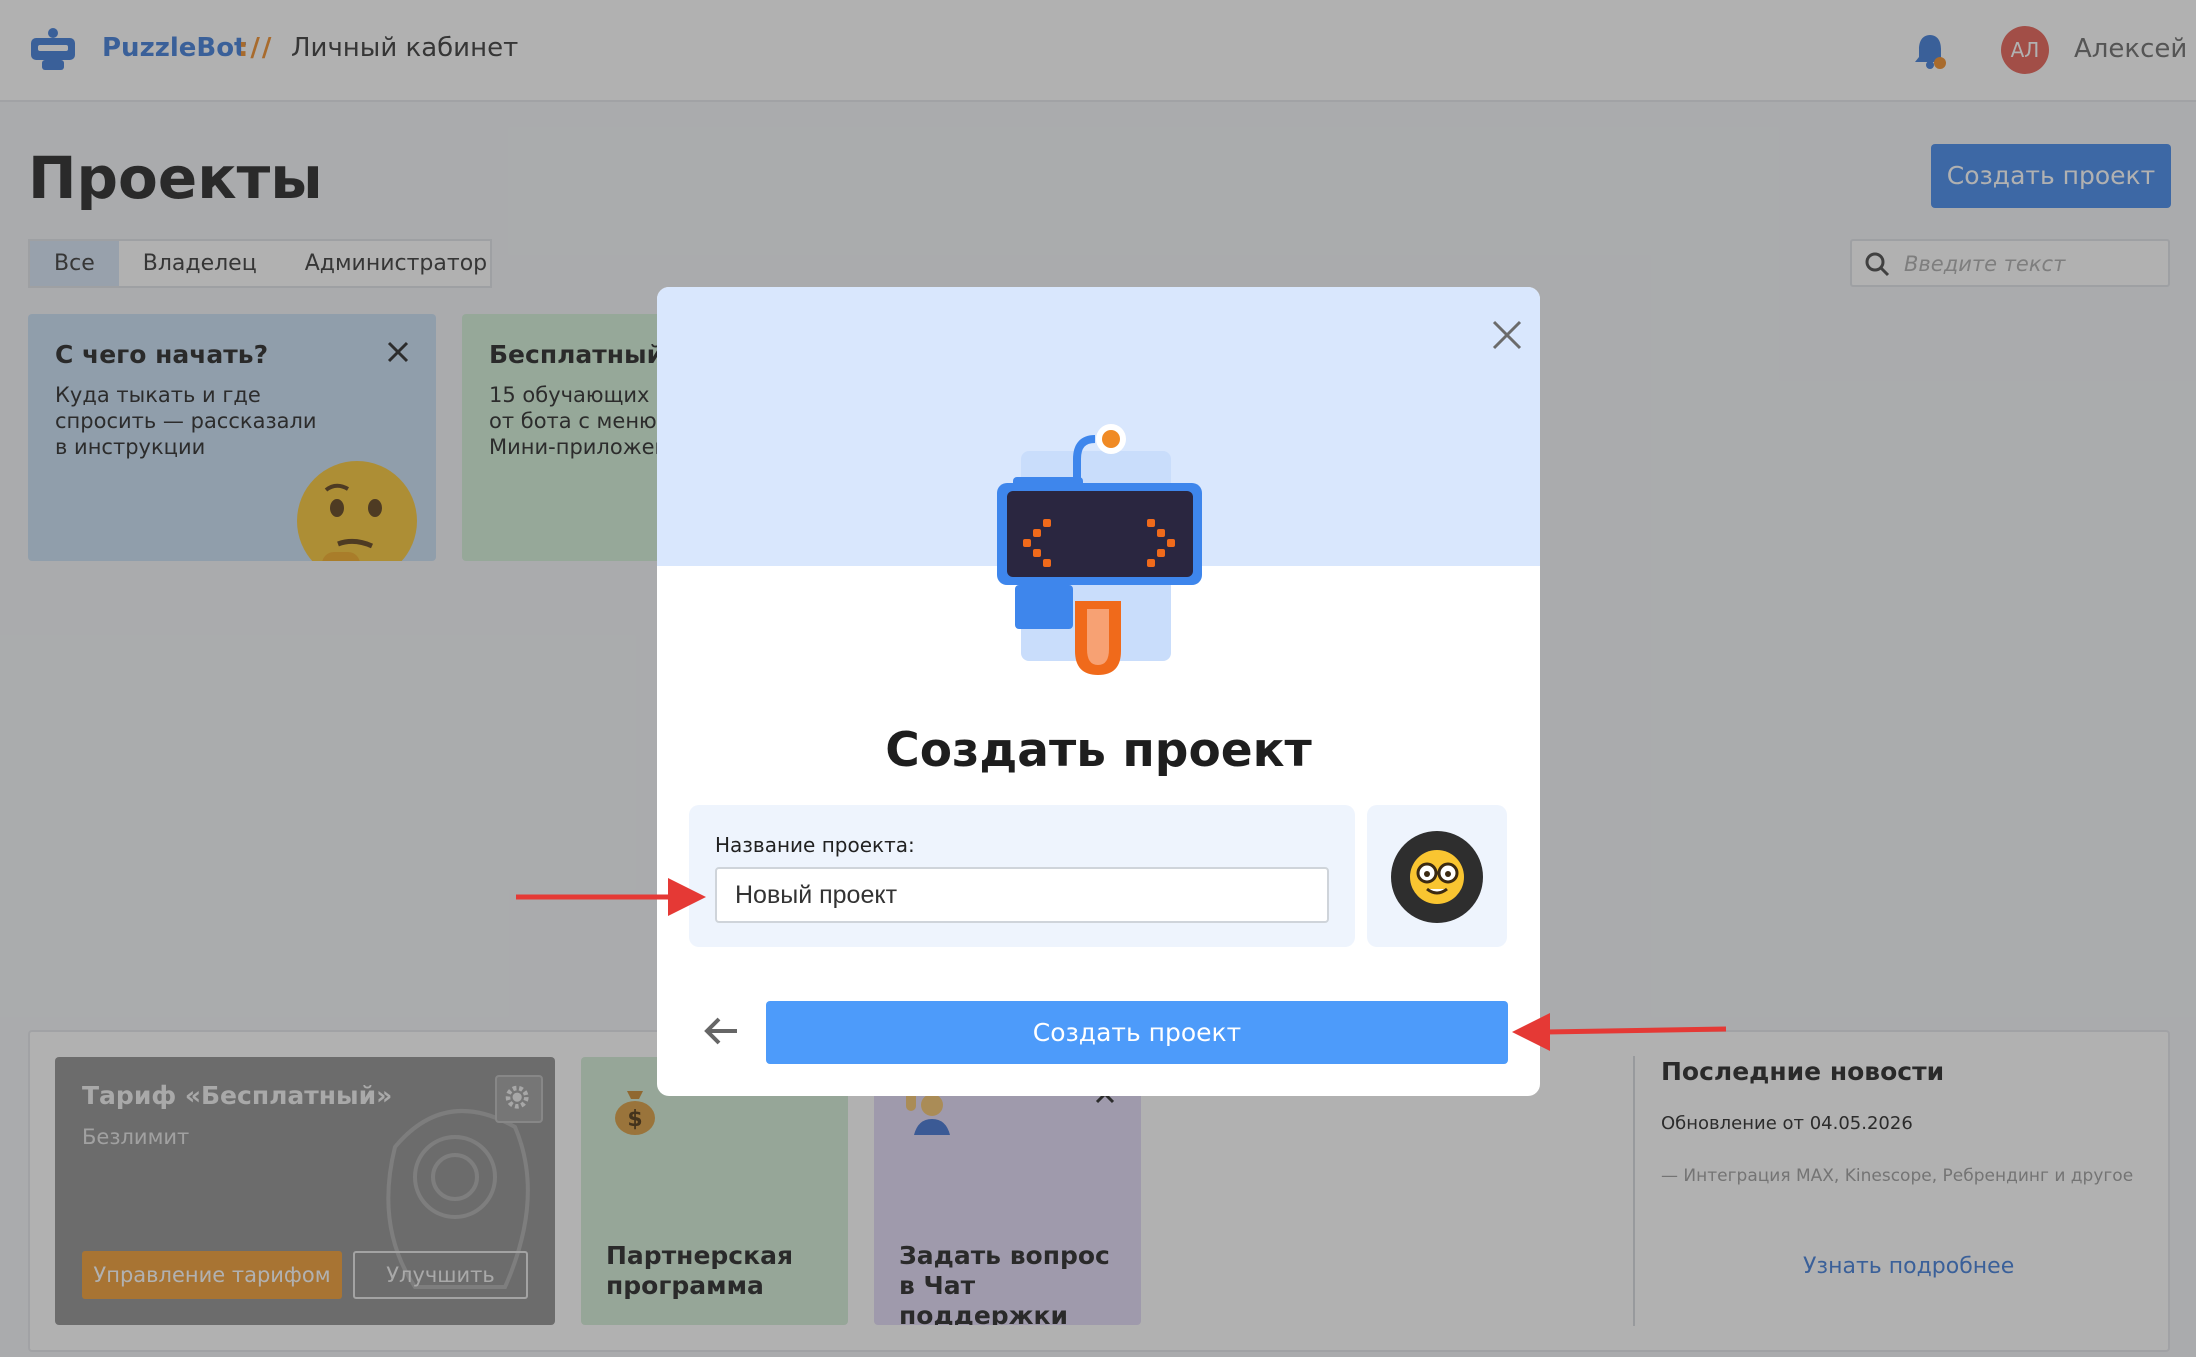 The image size is (2196, 1357). I want to click on project-name-section: Название проекта:, so click(1022, 876).